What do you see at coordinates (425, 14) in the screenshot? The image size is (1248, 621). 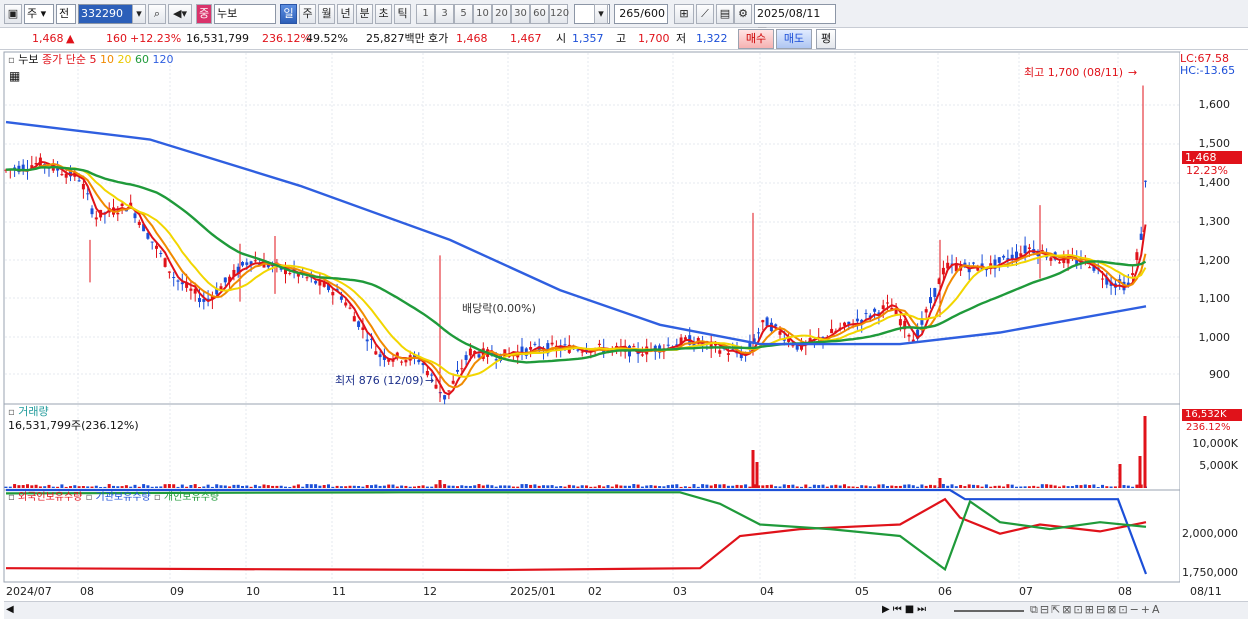 I see `interval-button: 1` at bounding box center [425, 14].